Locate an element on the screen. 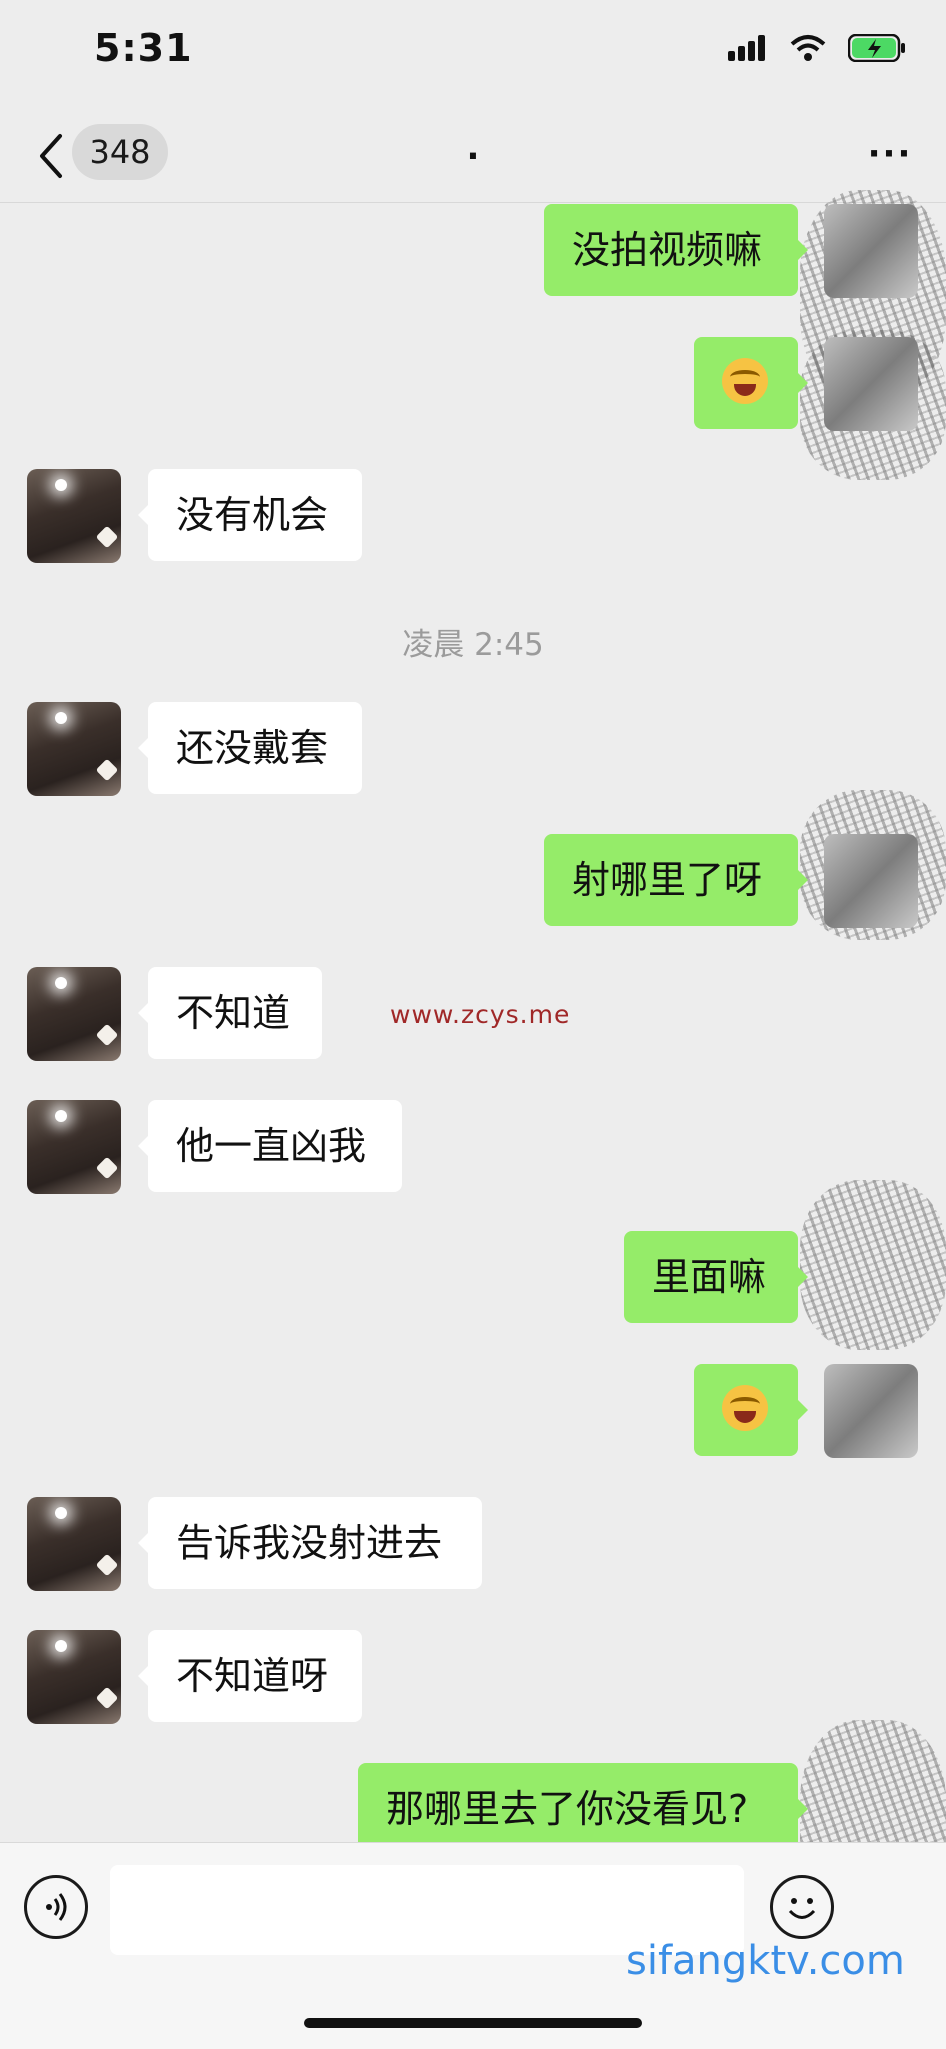 Image resolution: width=946 pixels, height=2049 pixels. time-divider: 凌晨 2:45 is located at coordinates (473, 645).